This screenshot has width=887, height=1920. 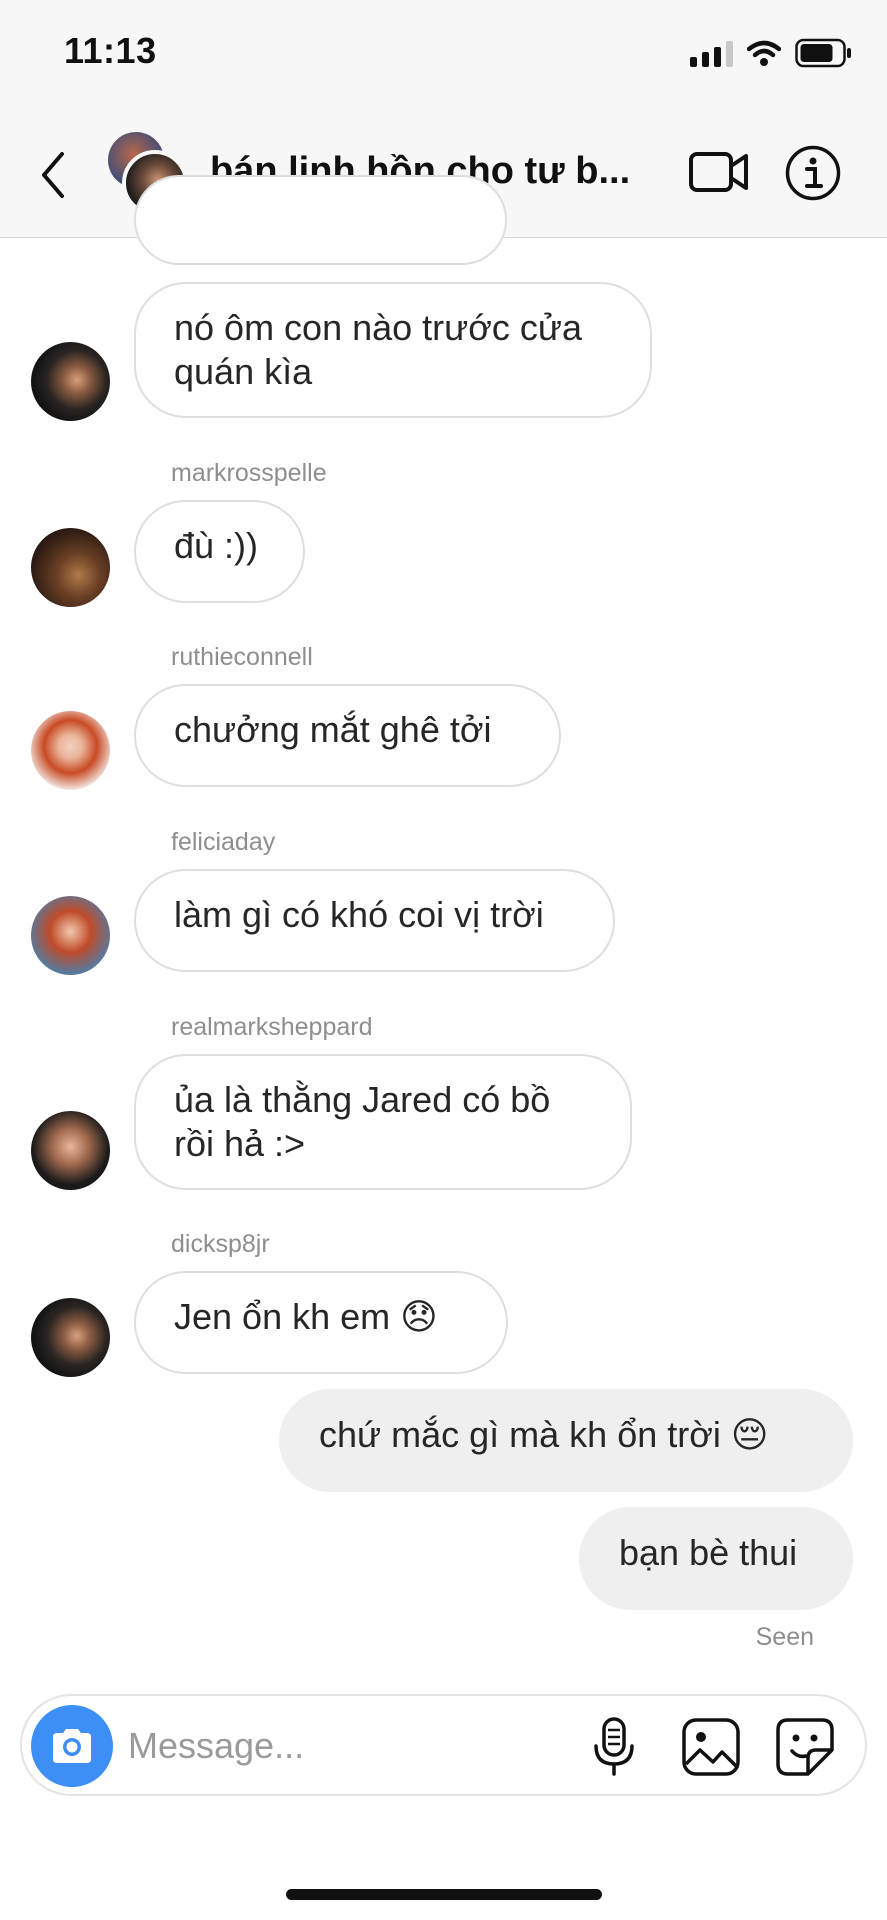 What do you see at coordinates (220, 1244) in the screenshot?
I see `sender-name: dicksp8jr` at bounding box center [220, 1244].